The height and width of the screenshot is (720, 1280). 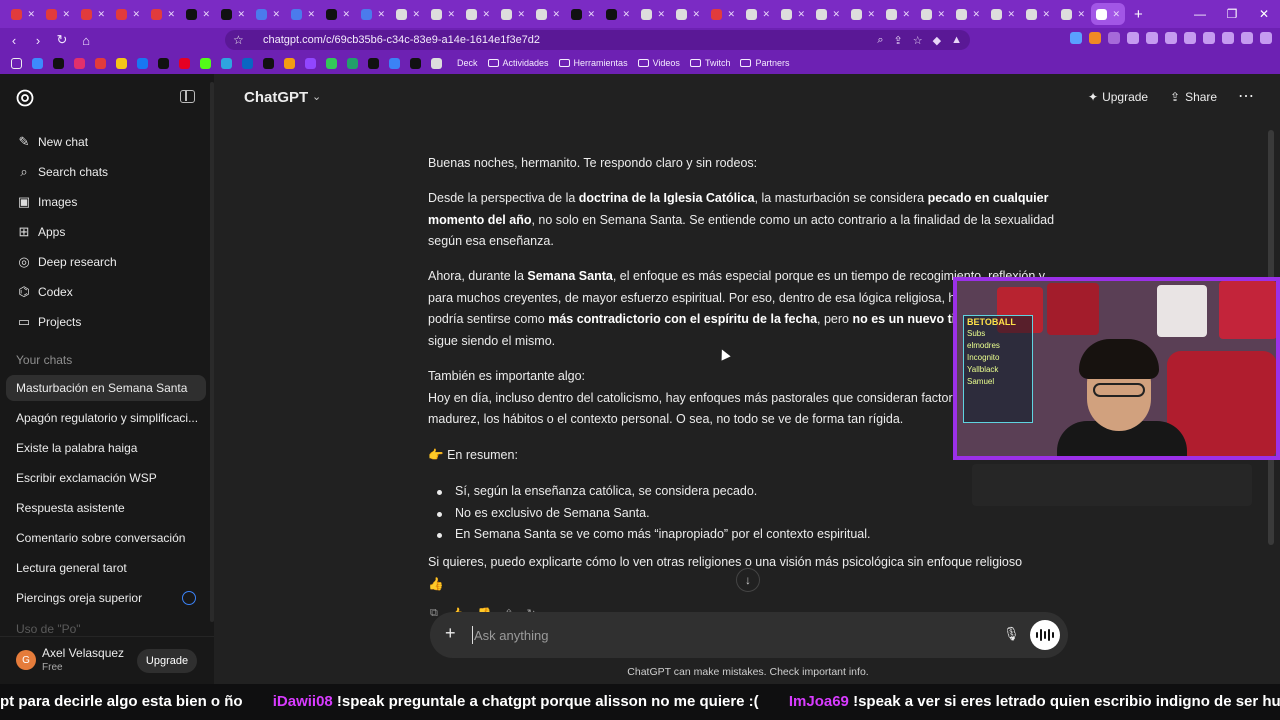 What do you see at coordinates (748, 580) in the screenshot?
I see `scroll-to-bottom-button: ↓` at bounding box center [748, 580].